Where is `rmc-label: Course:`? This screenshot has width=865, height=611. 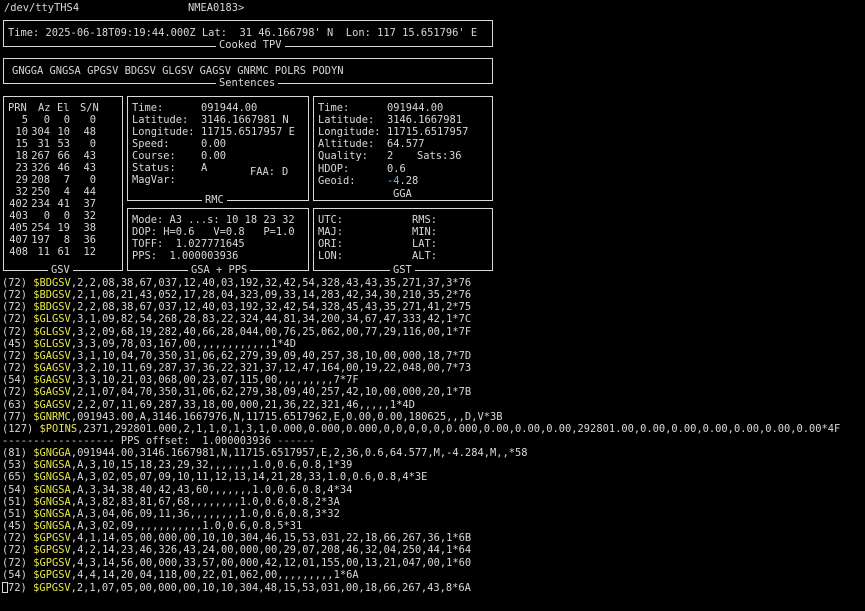 rmc-label: Course: is located at coordinates (154, 156).